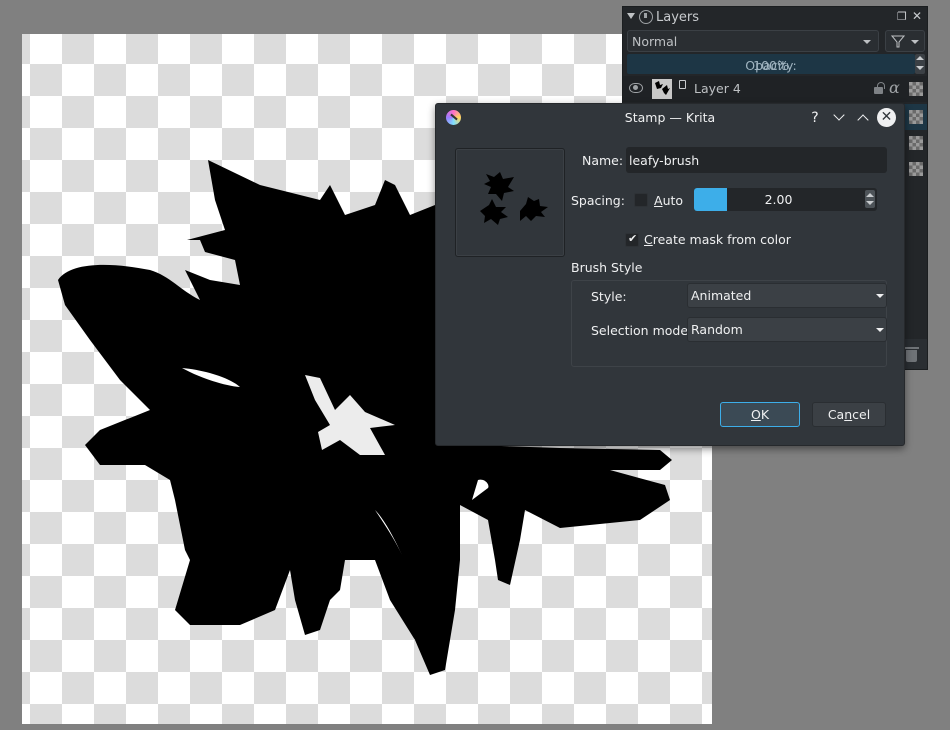 The width and height of the screenshot is (950, 730). I want to click on layer-thumbnail, so click(662, 89).